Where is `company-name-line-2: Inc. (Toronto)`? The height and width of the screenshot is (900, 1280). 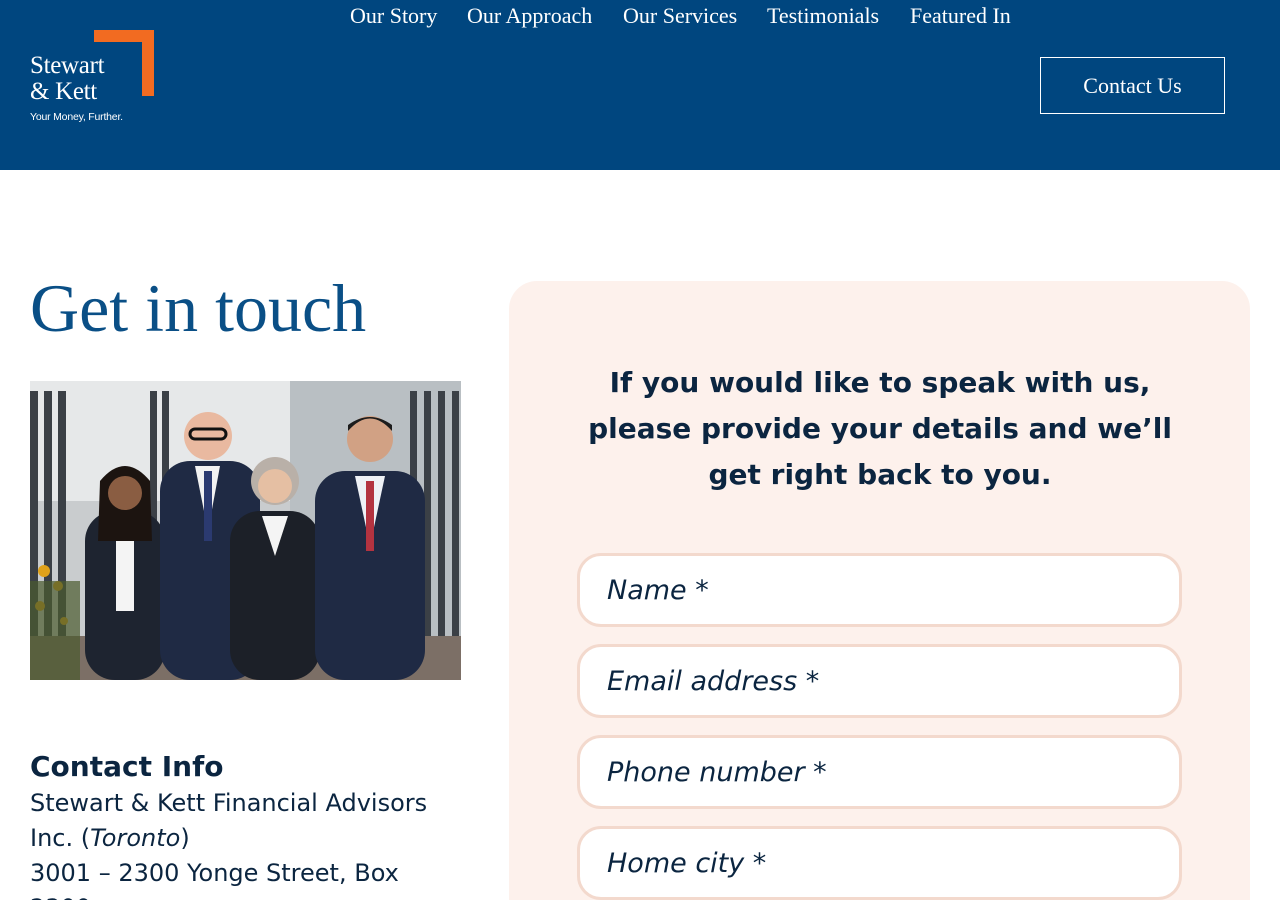 company-name-line-2: Inc. (Toronto) is located at coordinates (250, 838).